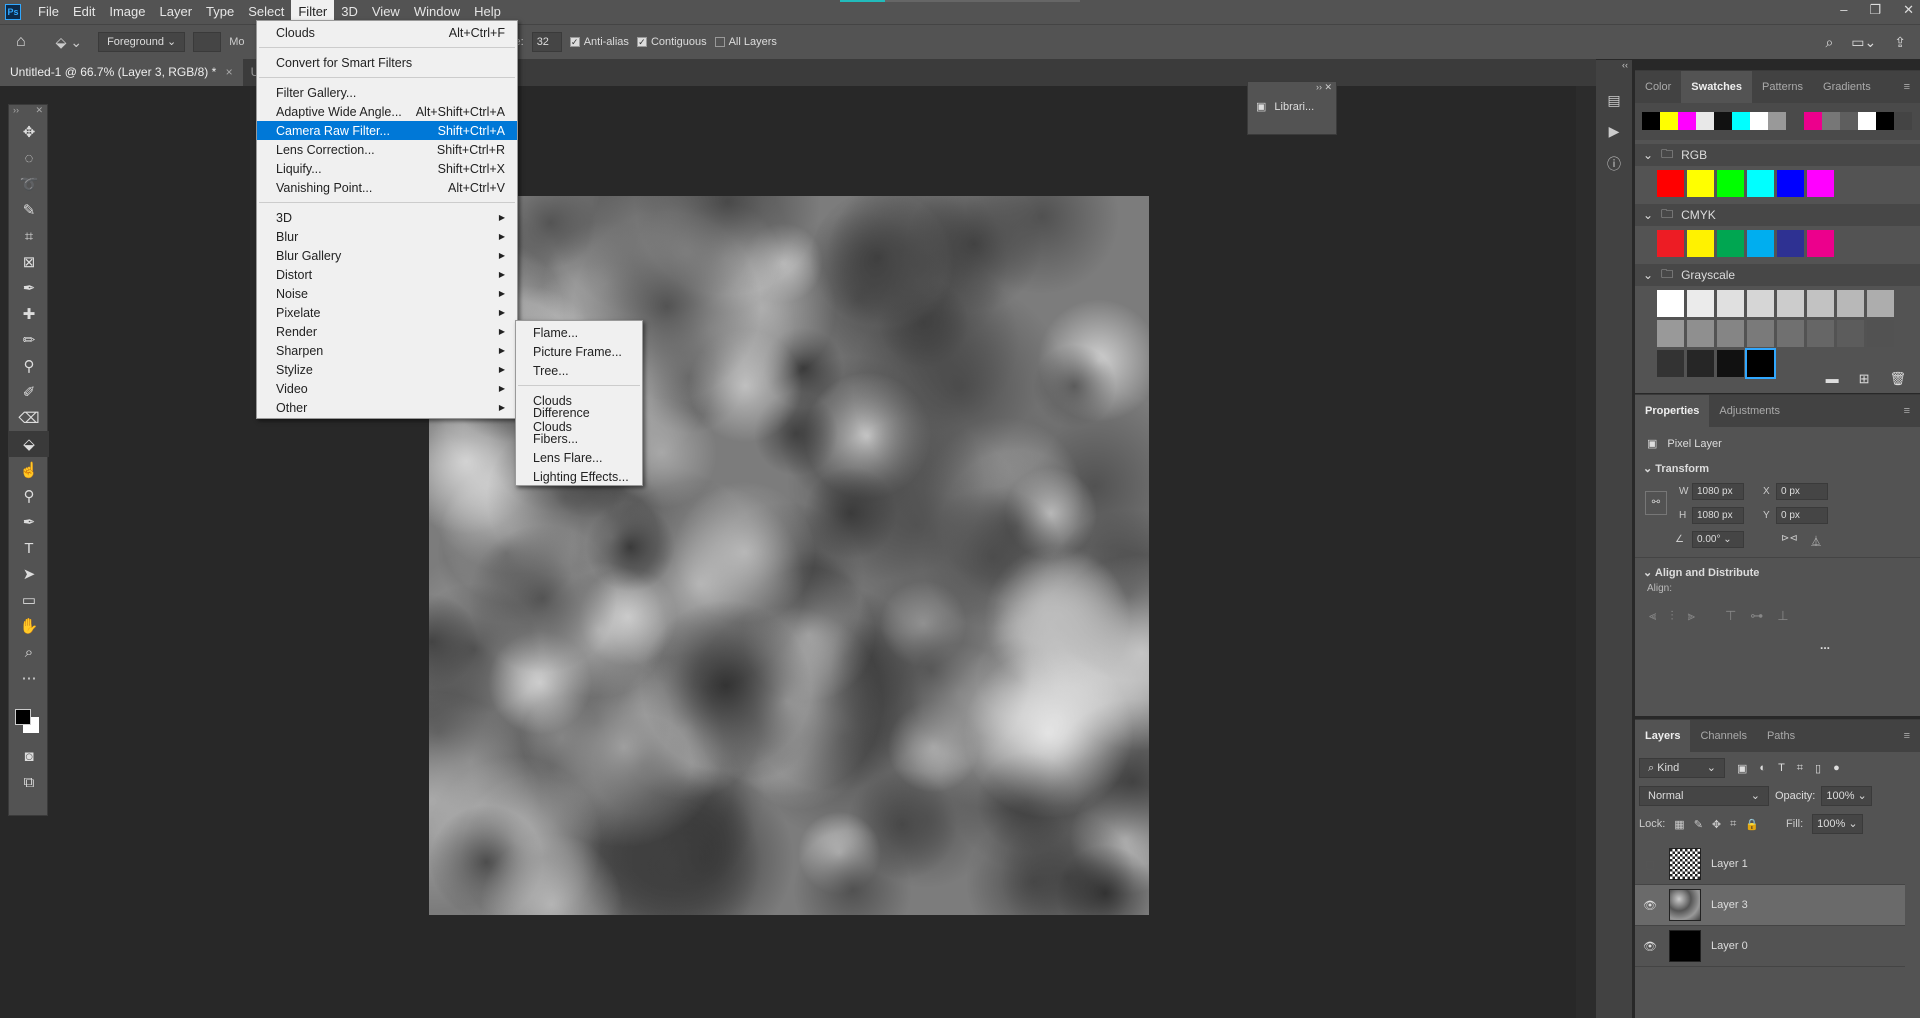  Describe the element at coordinates (1614, 164) in the screenshot. I see `info-icon: ⓘ` at that location.